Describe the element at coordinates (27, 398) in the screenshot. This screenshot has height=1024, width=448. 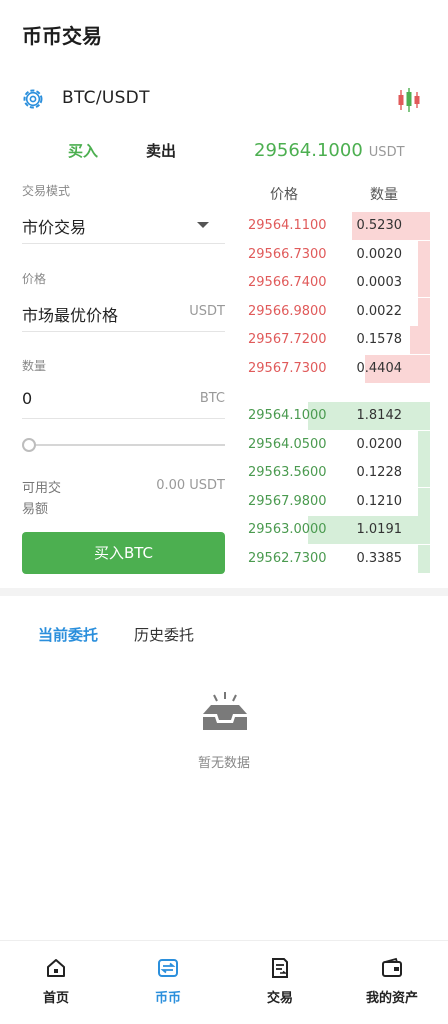
I see `amount-value: 0` at that location.